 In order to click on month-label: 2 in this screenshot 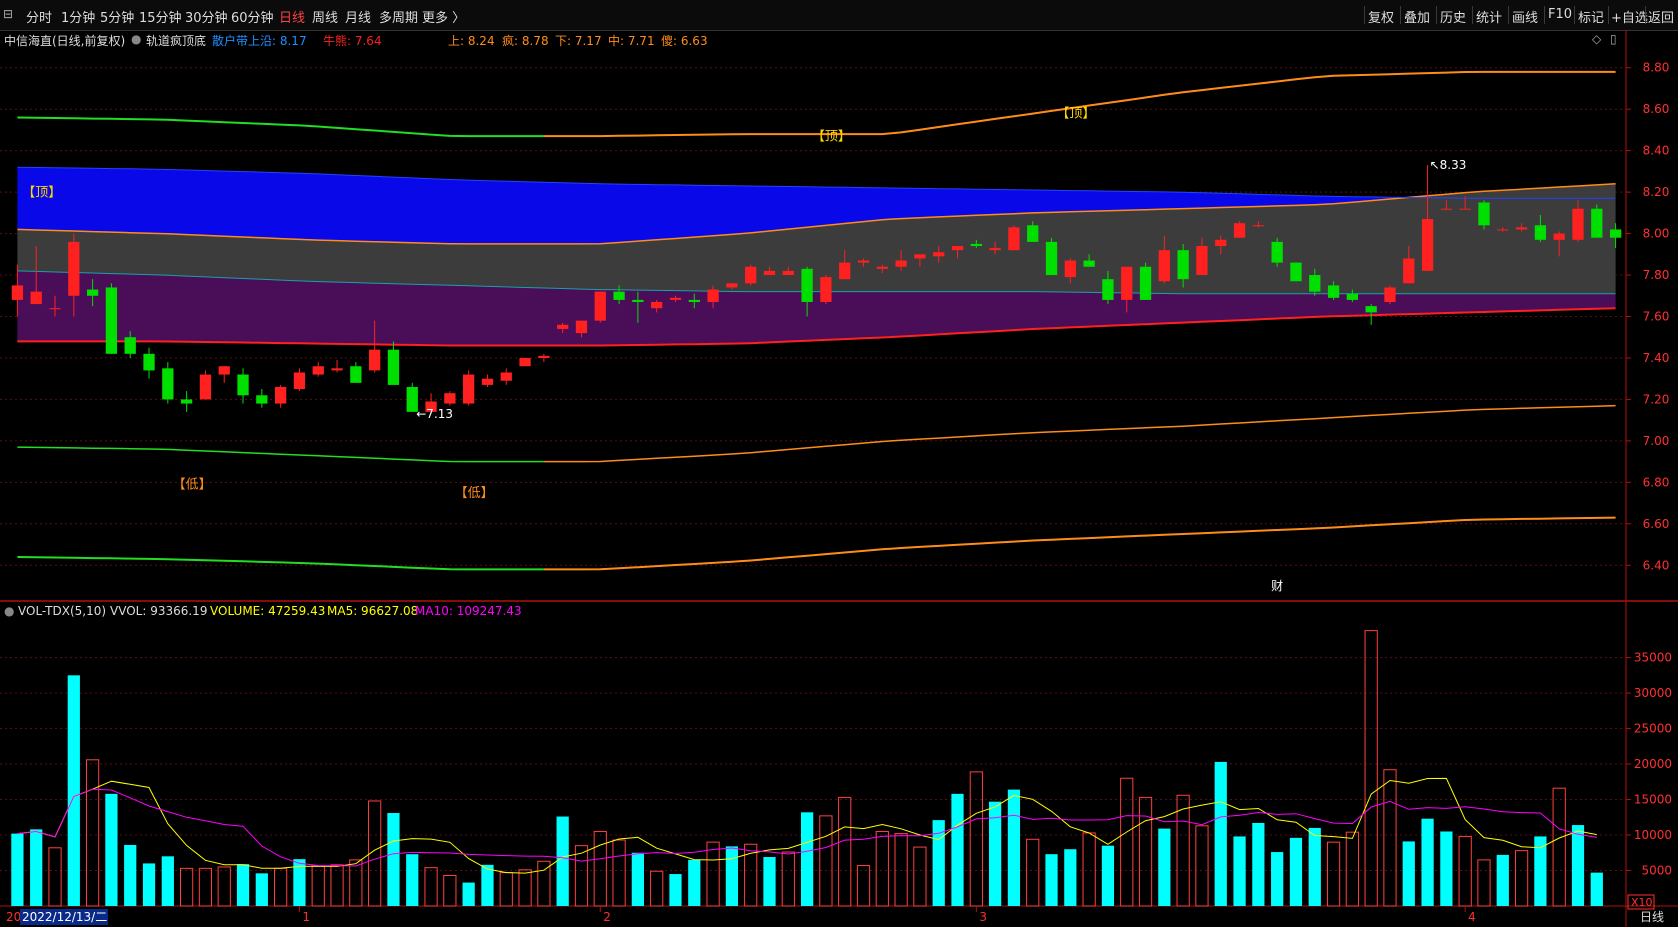, I will do `click(607, 917)`.